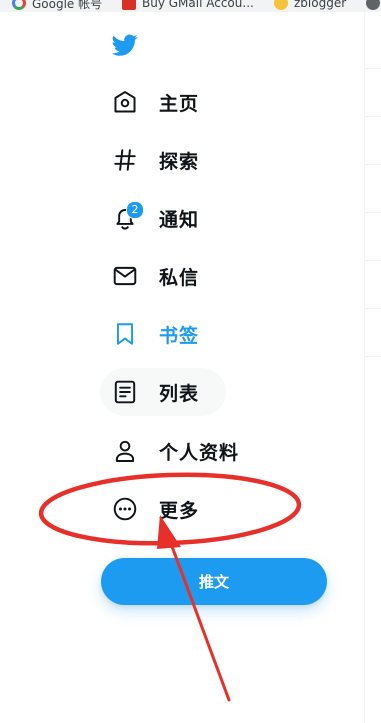 The width and height of the screenshot is (381, 723). What do you see at coordinates (125, 160) in the screenshot?
I see `hashtag-icon` at bounding box center [125, 160].